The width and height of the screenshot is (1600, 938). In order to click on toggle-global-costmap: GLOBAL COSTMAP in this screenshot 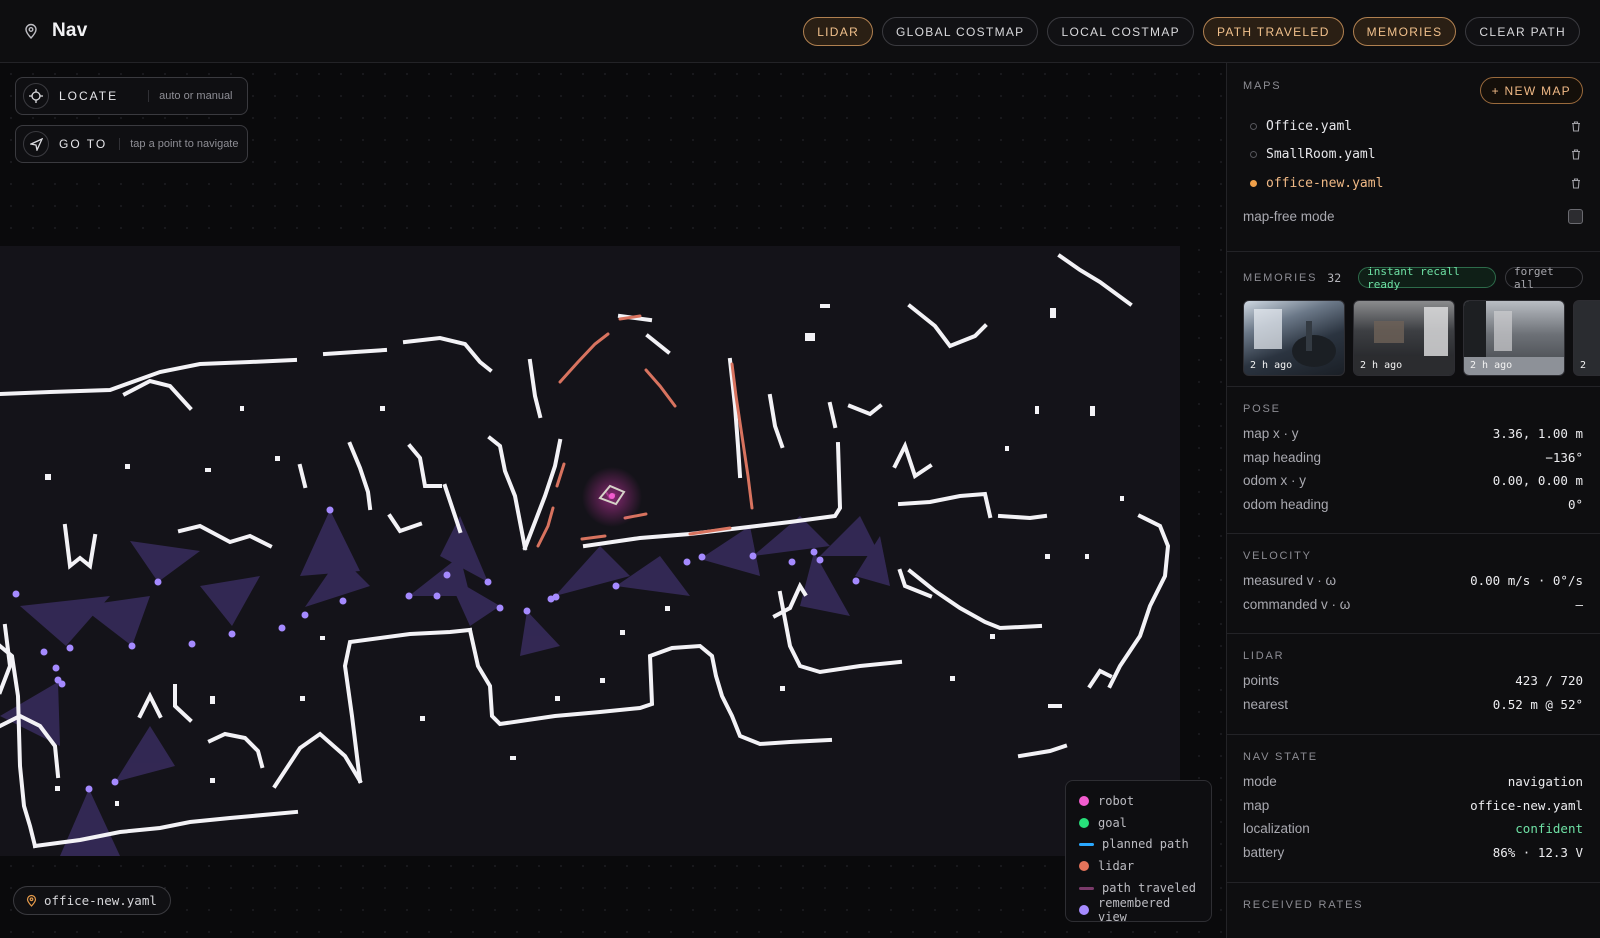, I will do `click(960, 31)`.